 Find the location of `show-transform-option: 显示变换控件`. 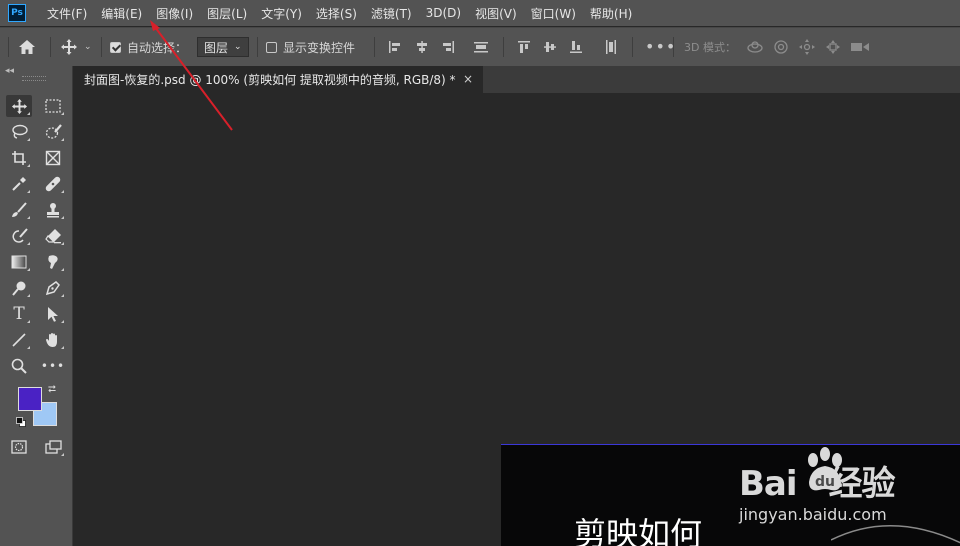

show-transform-option: 显示变换控件 is located at coordinates (310, 47).